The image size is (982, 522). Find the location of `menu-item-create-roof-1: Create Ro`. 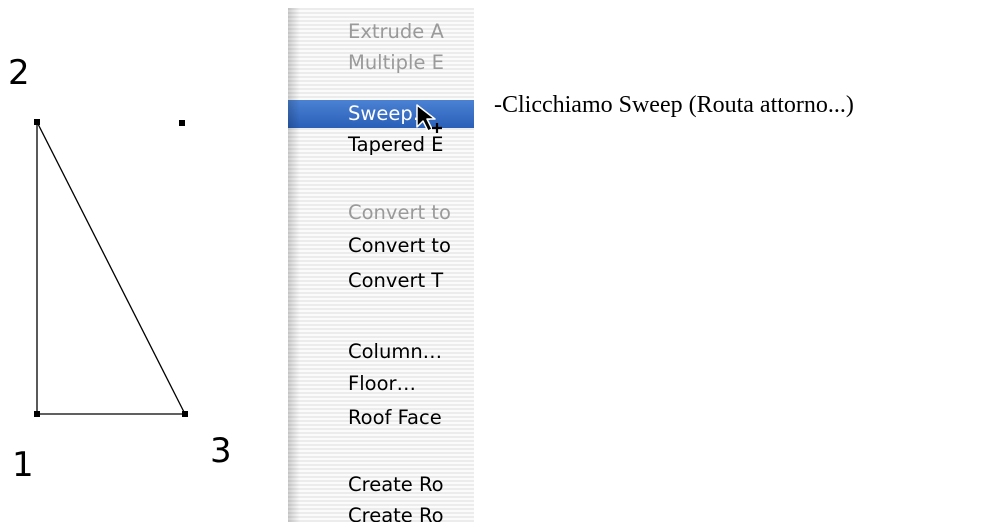

menu-item-create-roof-1: Create Ro is located at coordinates (381, 485).